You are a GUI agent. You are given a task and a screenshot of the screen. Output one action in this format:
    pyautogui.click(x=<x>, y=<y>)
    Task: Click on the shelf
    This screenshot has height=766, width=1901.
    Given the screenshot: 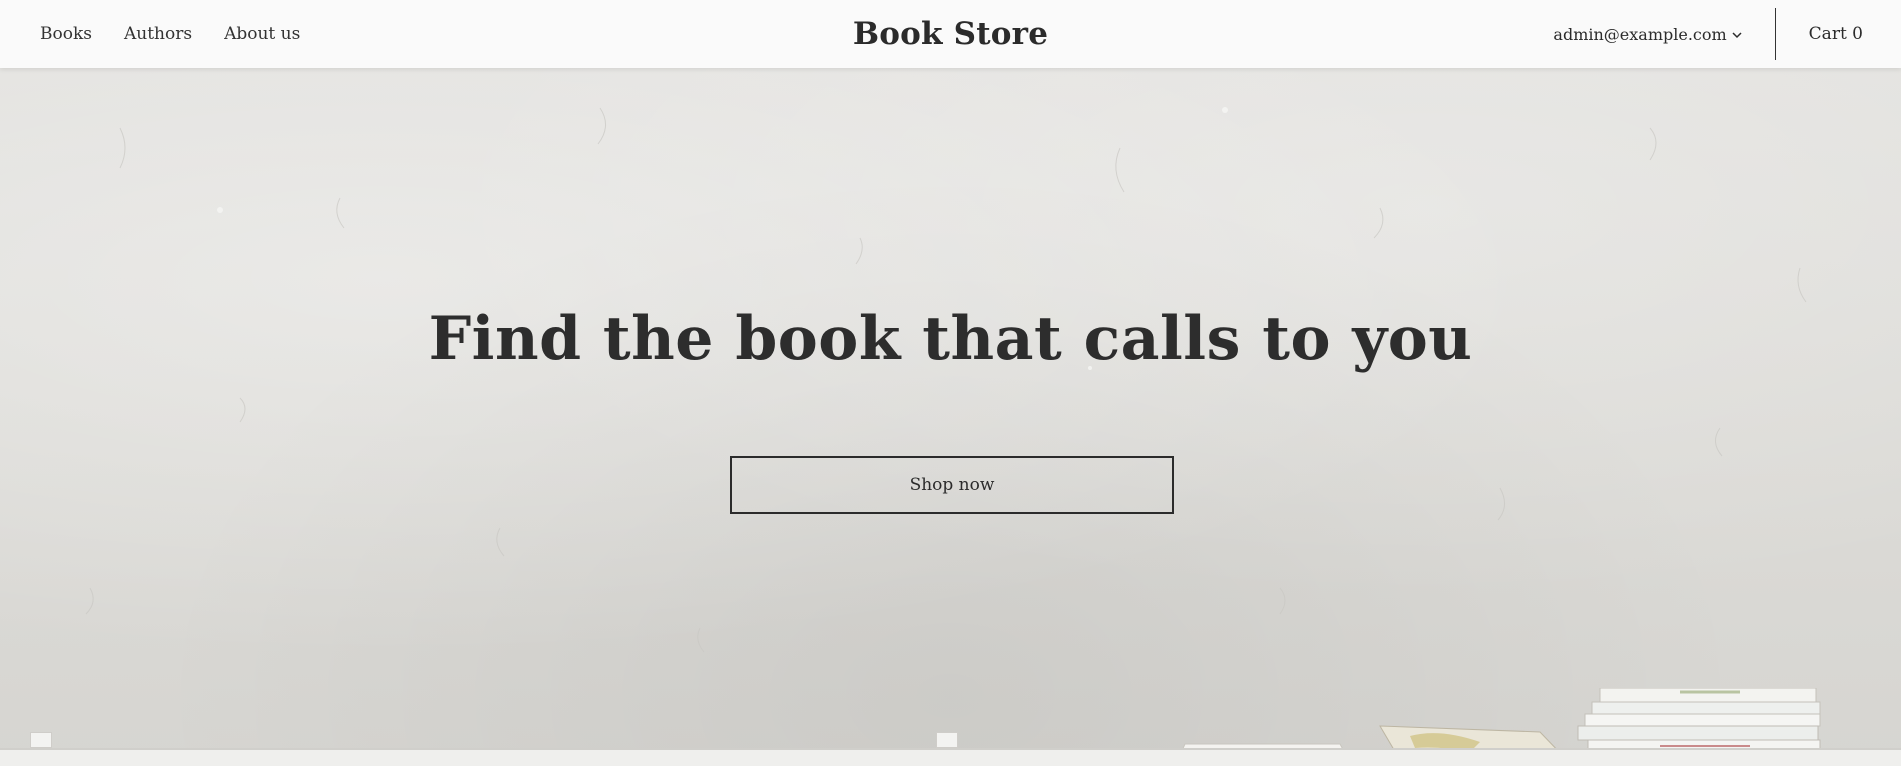 What is the action you would take?
    pyautogui.click(x=950, y=757)
    